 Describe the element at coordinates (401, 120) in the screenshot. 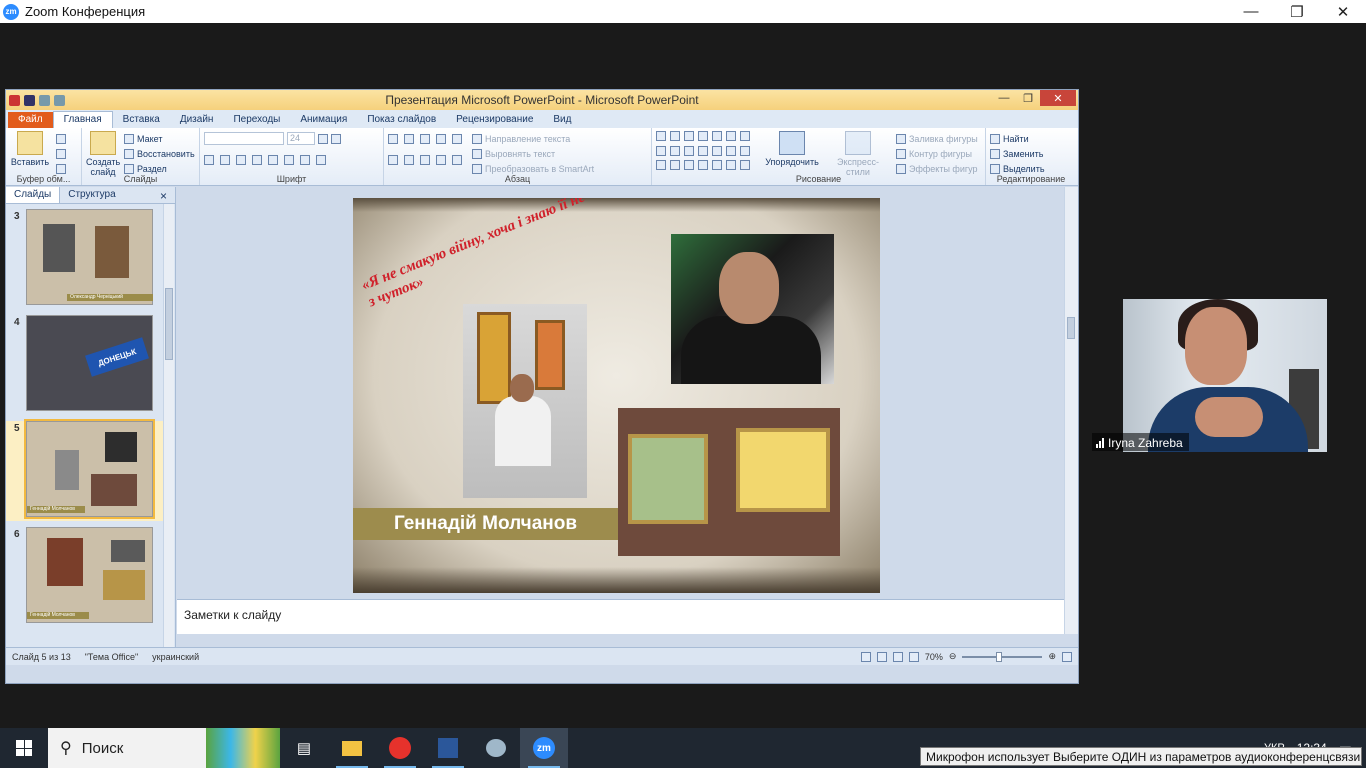

I see `tab-slideshow: Показ слайдов` at that location.